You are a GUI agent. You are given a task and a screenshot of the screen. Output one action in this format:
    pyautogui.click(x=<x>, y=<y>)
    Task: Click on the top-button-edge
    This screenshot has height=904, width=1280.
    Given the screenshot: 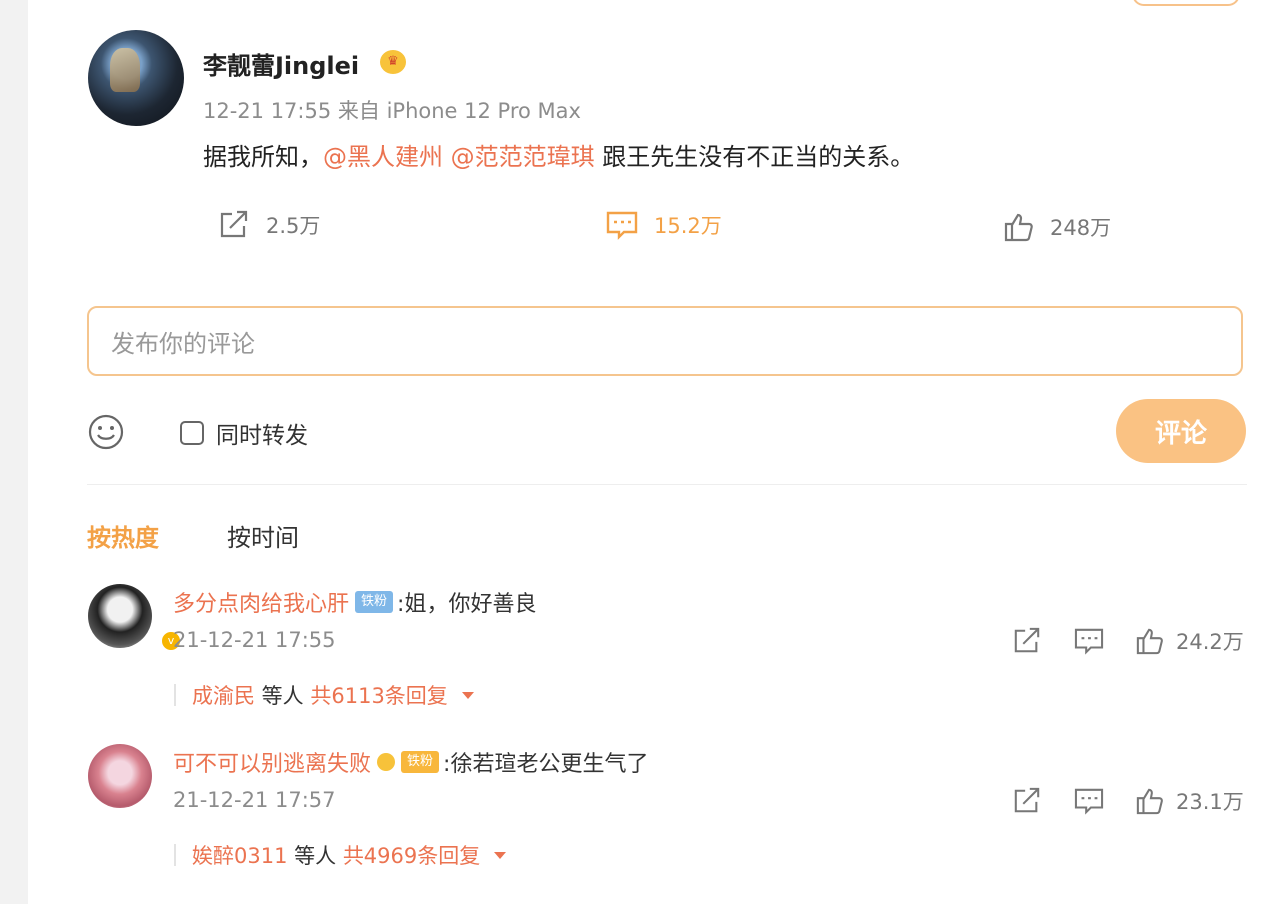 What is the action you would take?
    pyautogui.click(x=1186, y=3)
    